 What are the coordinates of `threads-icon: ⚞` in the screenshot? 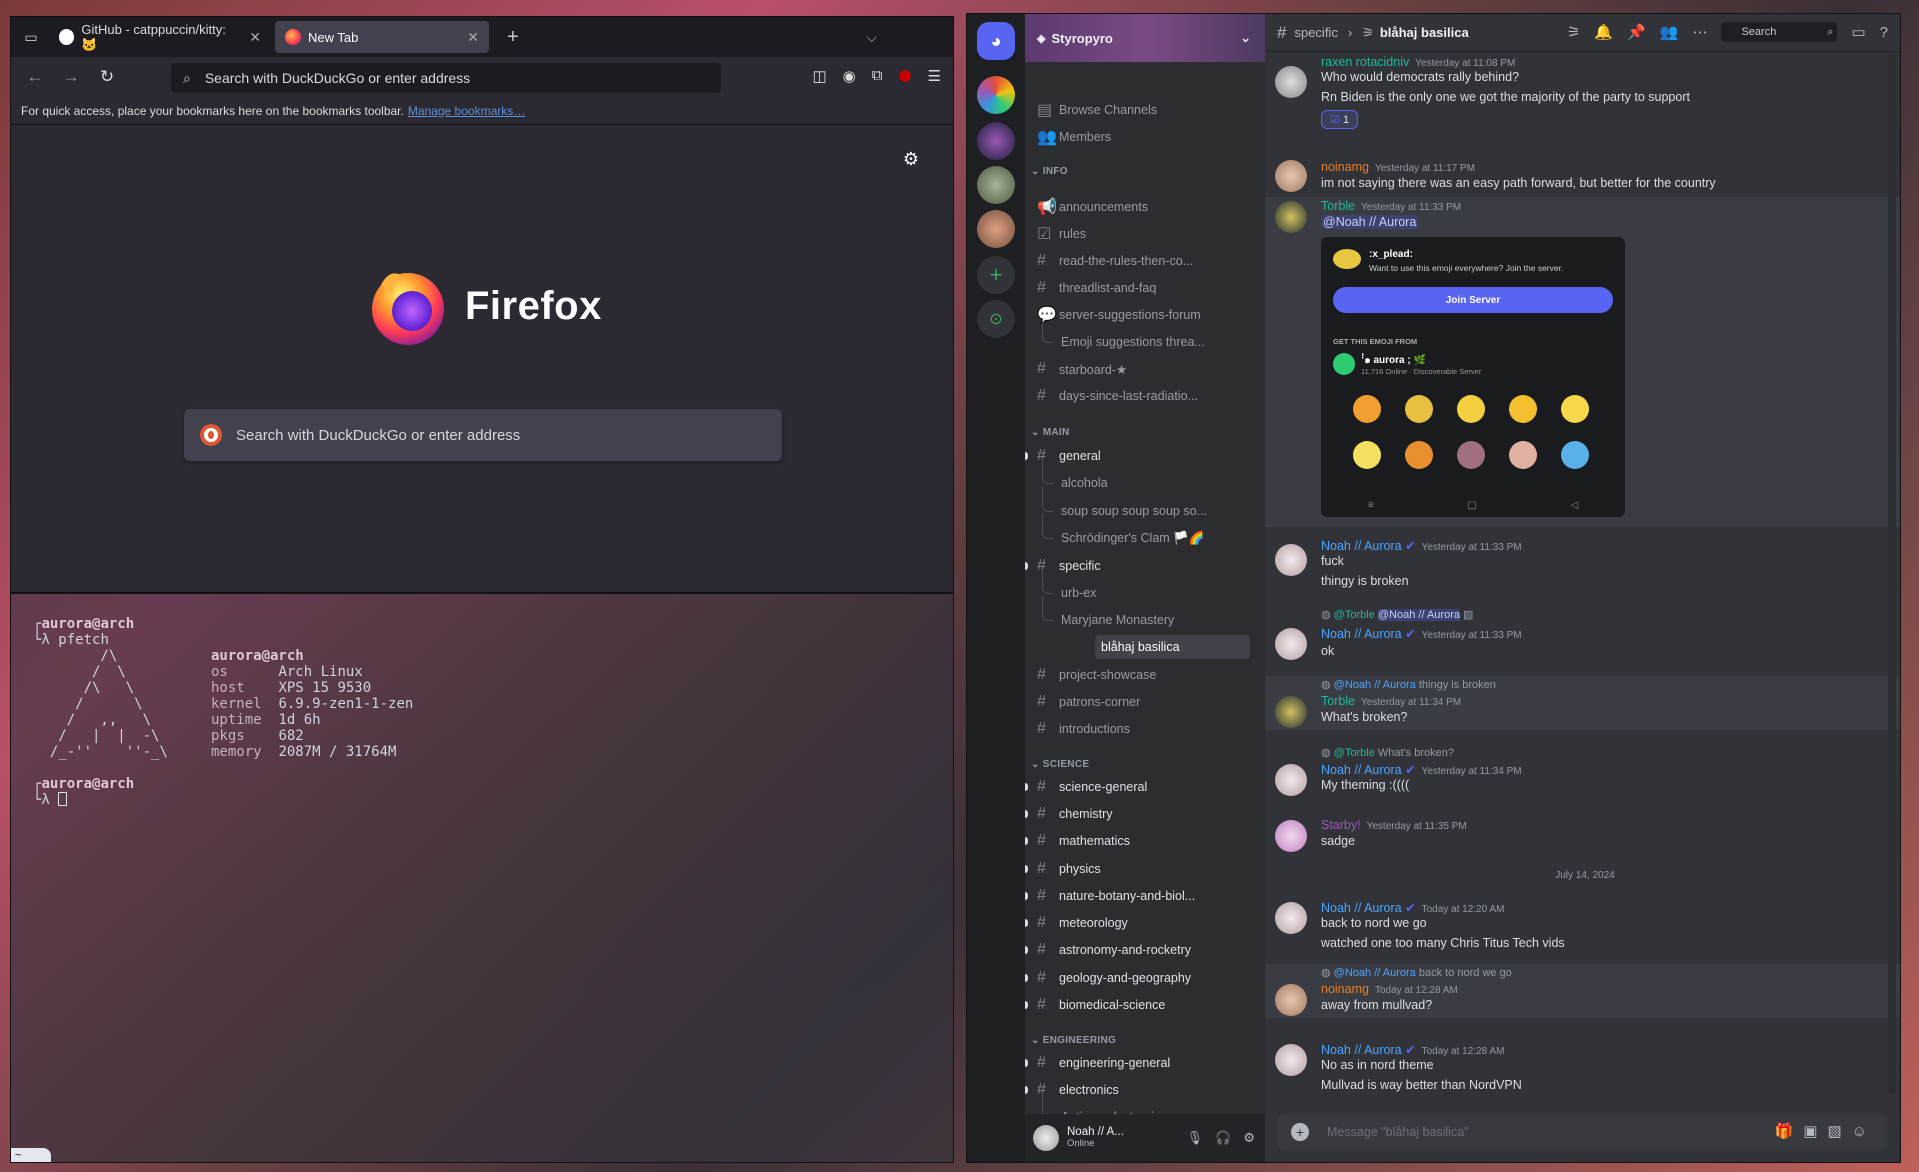 It's located at (1573, 32).